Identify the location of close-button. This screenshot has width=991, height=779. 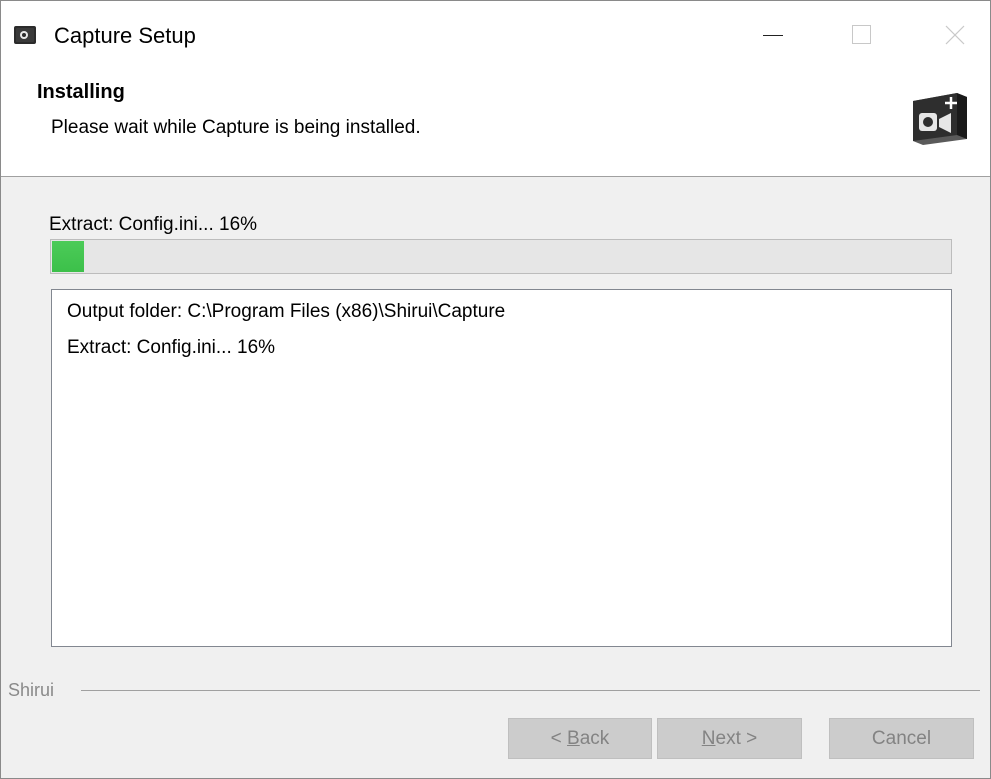
(956, 35).